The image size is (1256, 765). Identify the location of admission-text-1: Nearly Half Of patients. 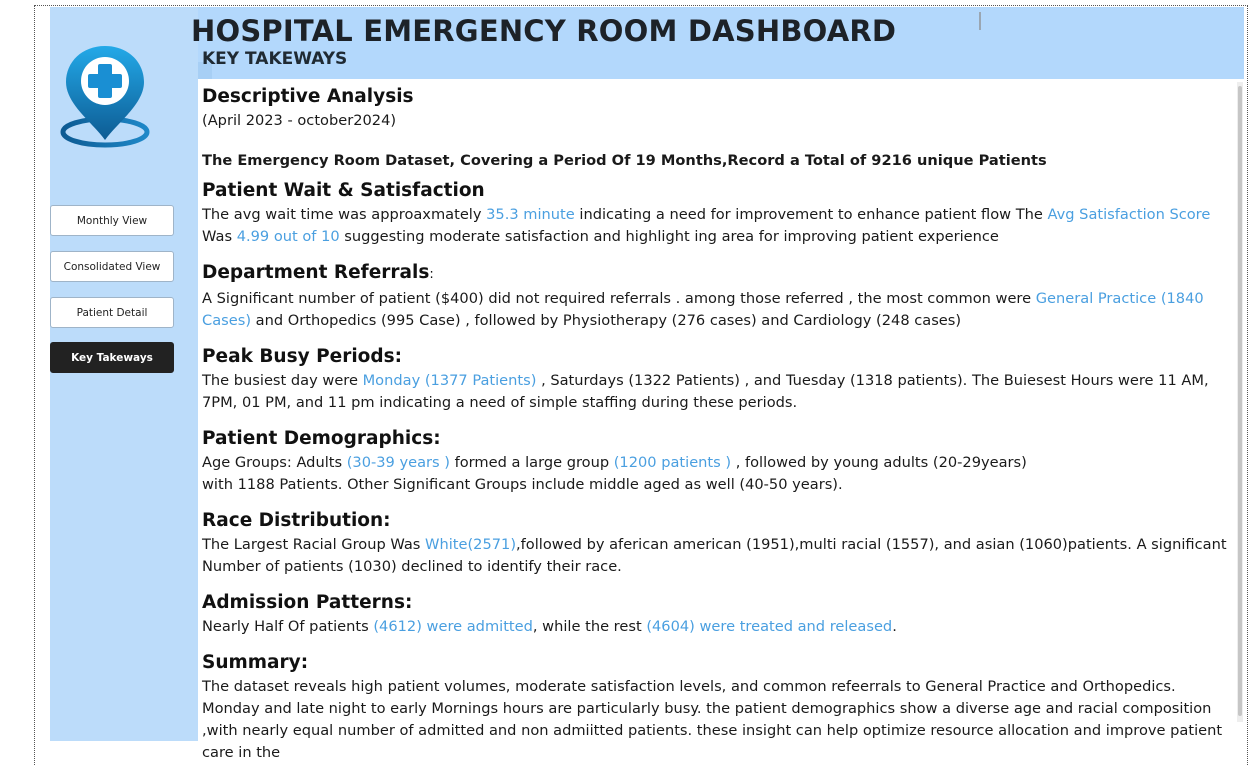
(288, 626).